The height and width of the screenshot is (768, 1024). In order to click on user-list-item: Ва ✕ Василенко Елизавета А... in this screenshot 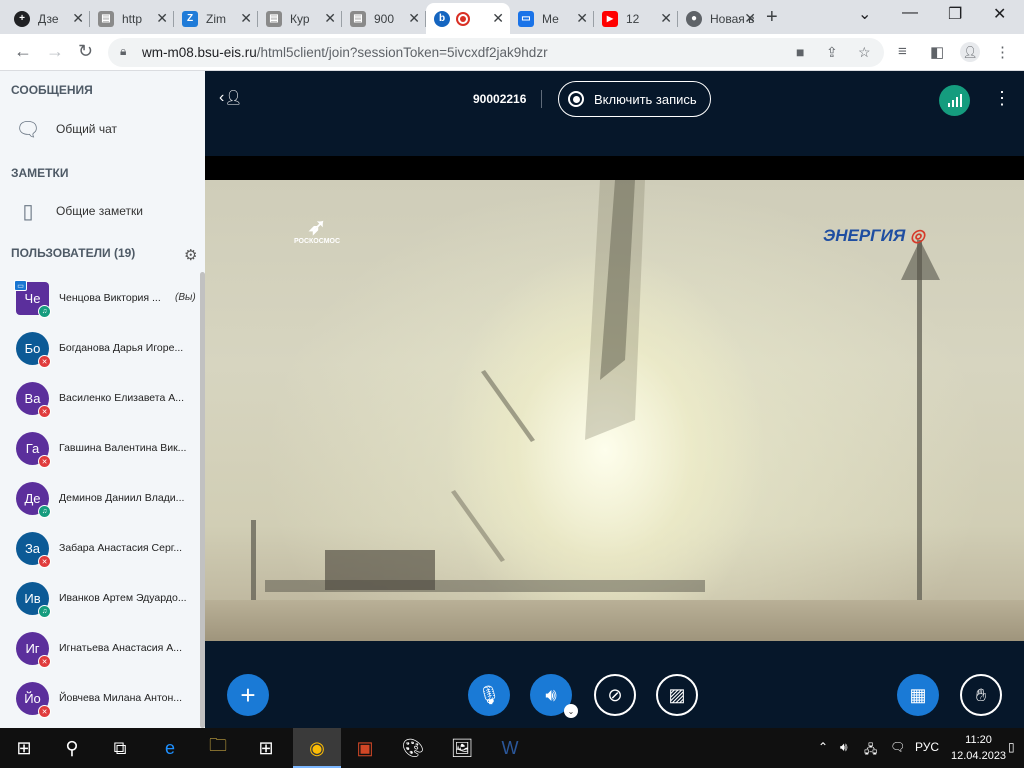, I will do `click(100, 398)`.